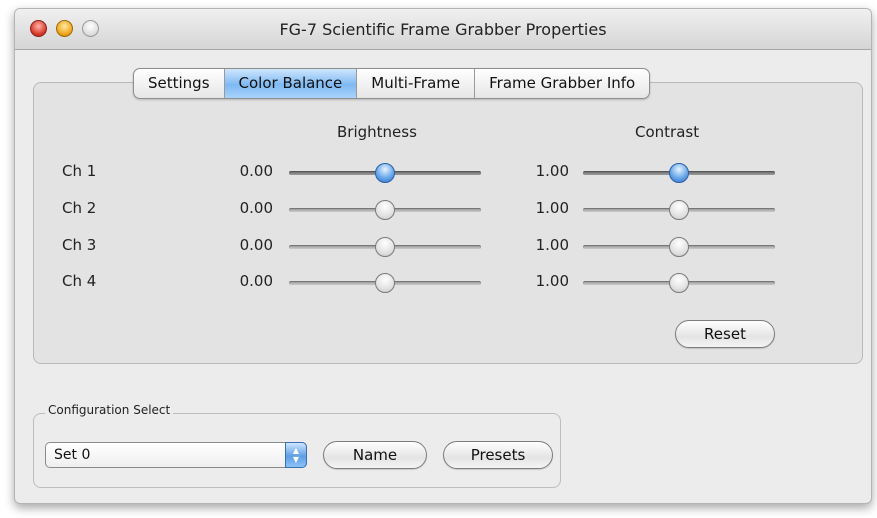 This screenshot has width=877, height=518. I want to click on channel-3-contrast-slider, so click(679, 247).